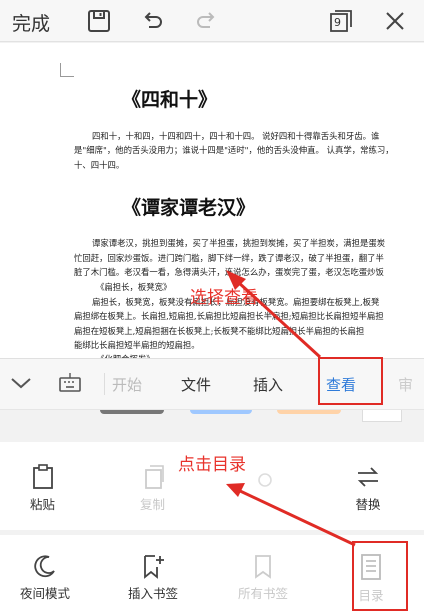 This screenshot has width=424, height=615. I want to click on arrow-to-select-label, so click(279, 319).